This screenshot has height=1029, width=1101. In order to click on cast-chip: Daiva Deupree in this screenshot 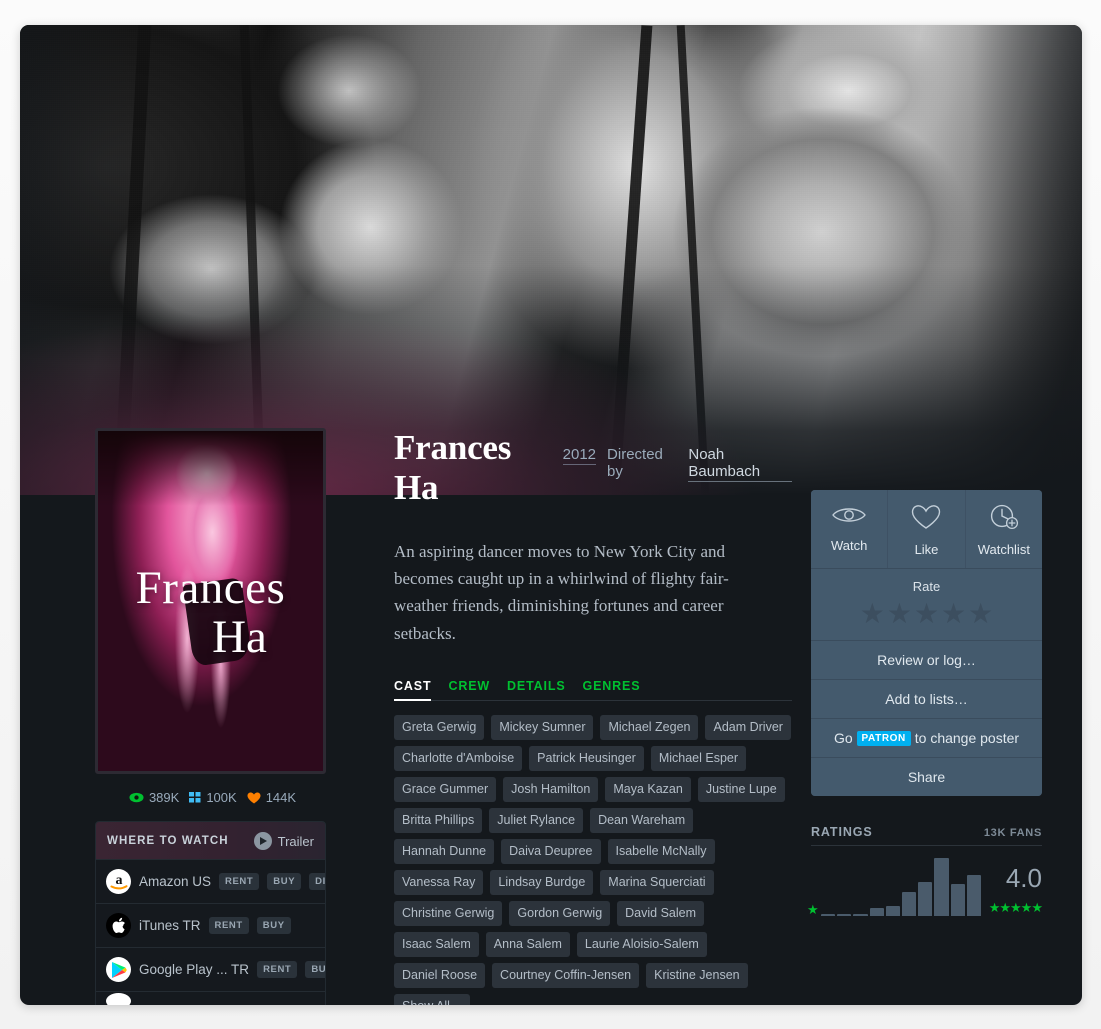, I will do `click(551, 851)`.